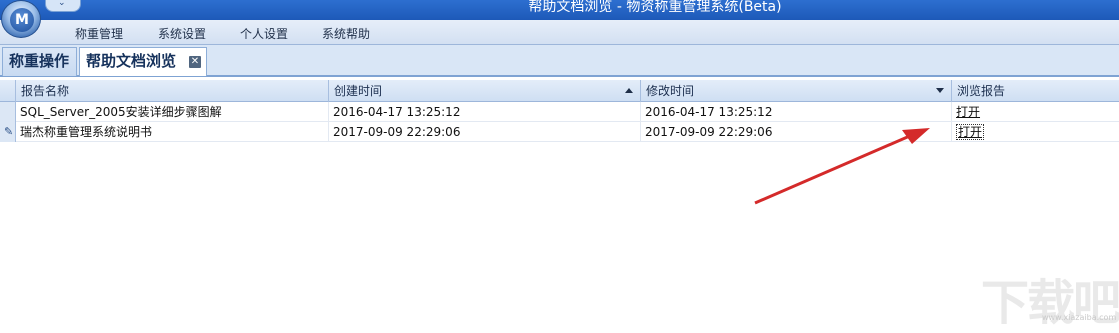 The height and width of the screenshot is (333, 1119). I want to click on app-logo-icon: M, so click(22, 20).